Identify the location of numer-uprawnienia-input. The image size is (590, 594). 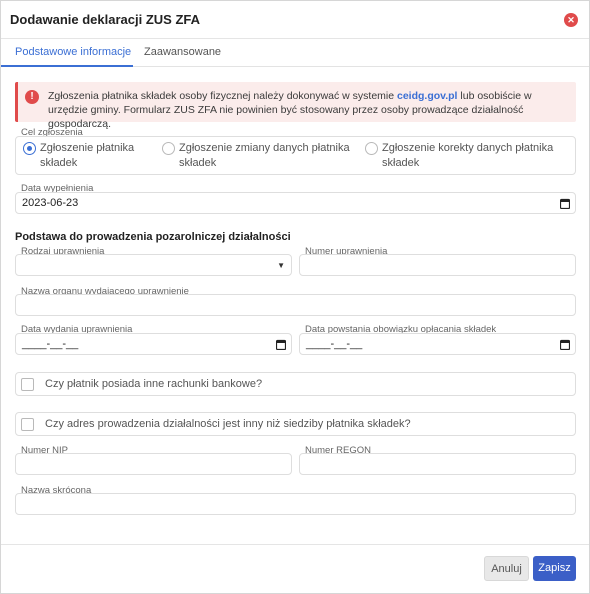
(437, 265).